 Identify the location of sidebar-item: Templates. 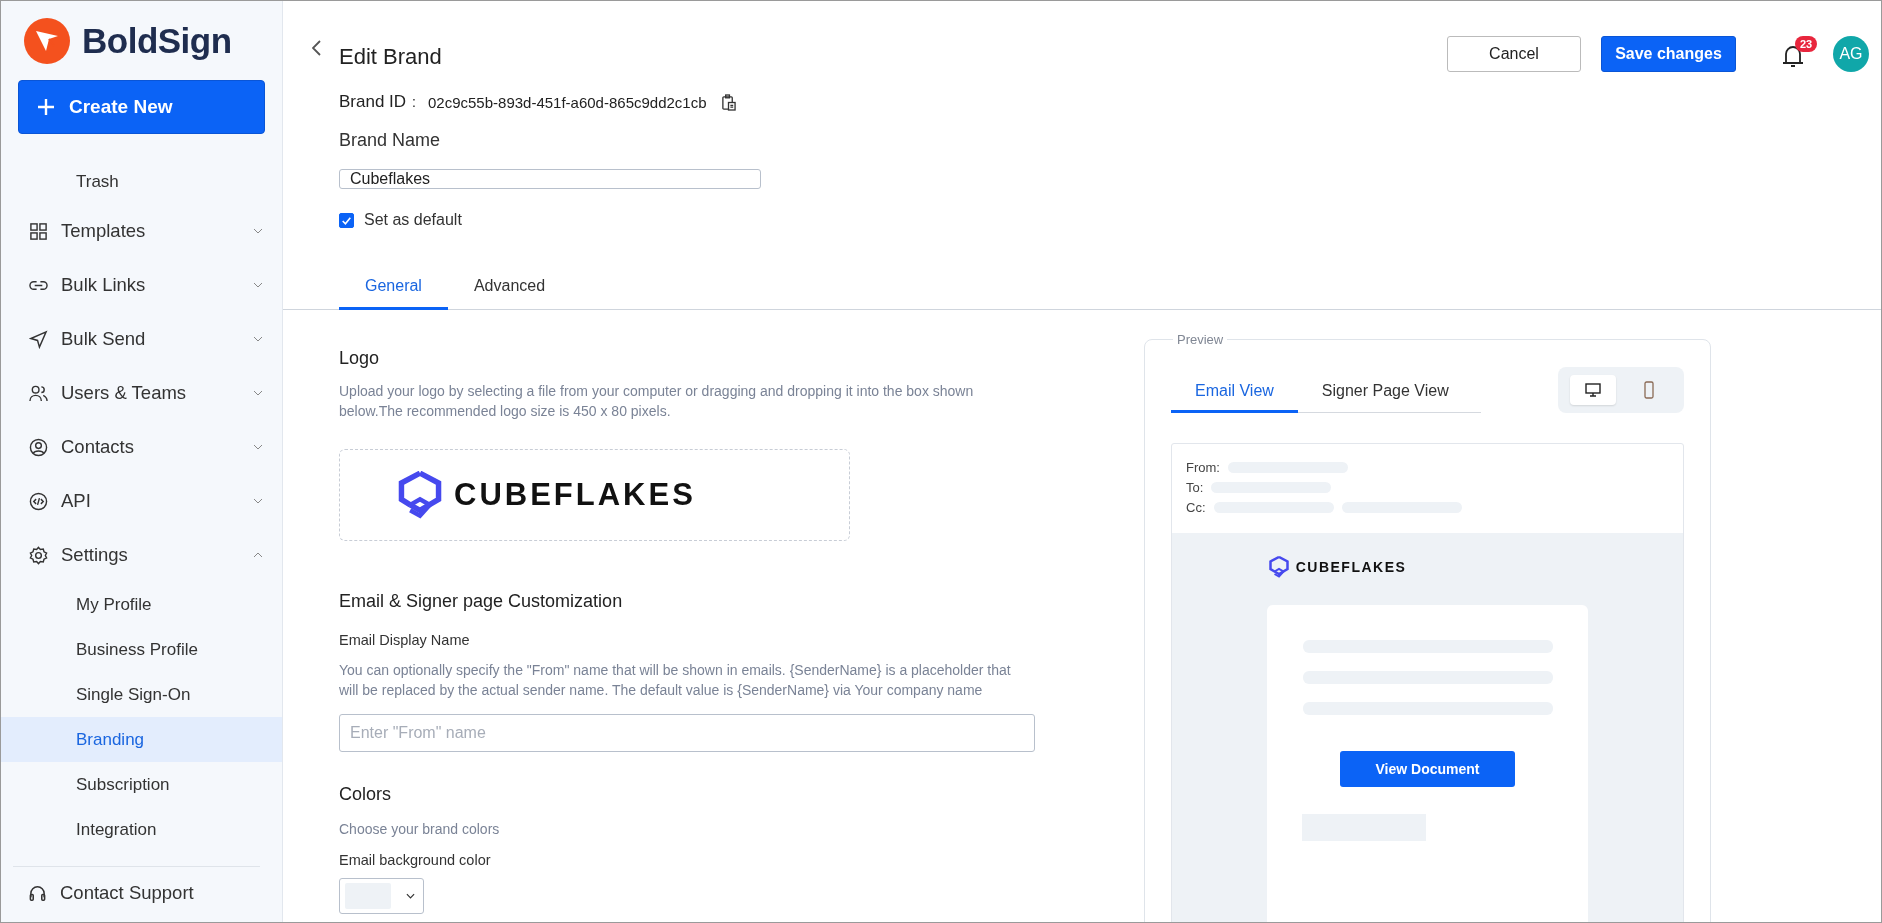
(141, 231).